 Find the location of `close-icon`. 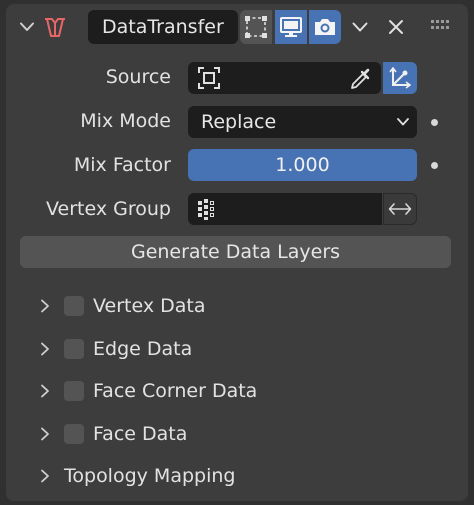

close-icon is located at coordinates (396, 27).